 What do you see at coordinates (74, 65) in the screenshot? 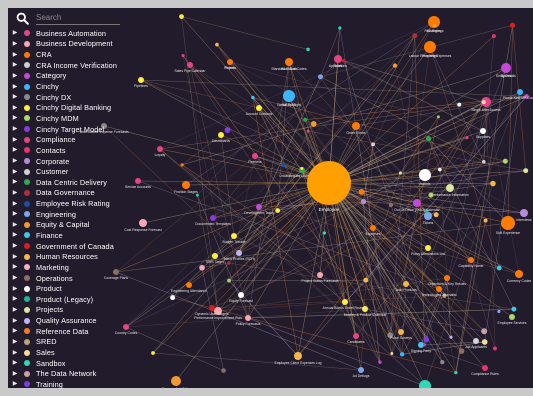
I see `legend-item: ▶ CRA Income Verification` at bounding box center [74, 65].